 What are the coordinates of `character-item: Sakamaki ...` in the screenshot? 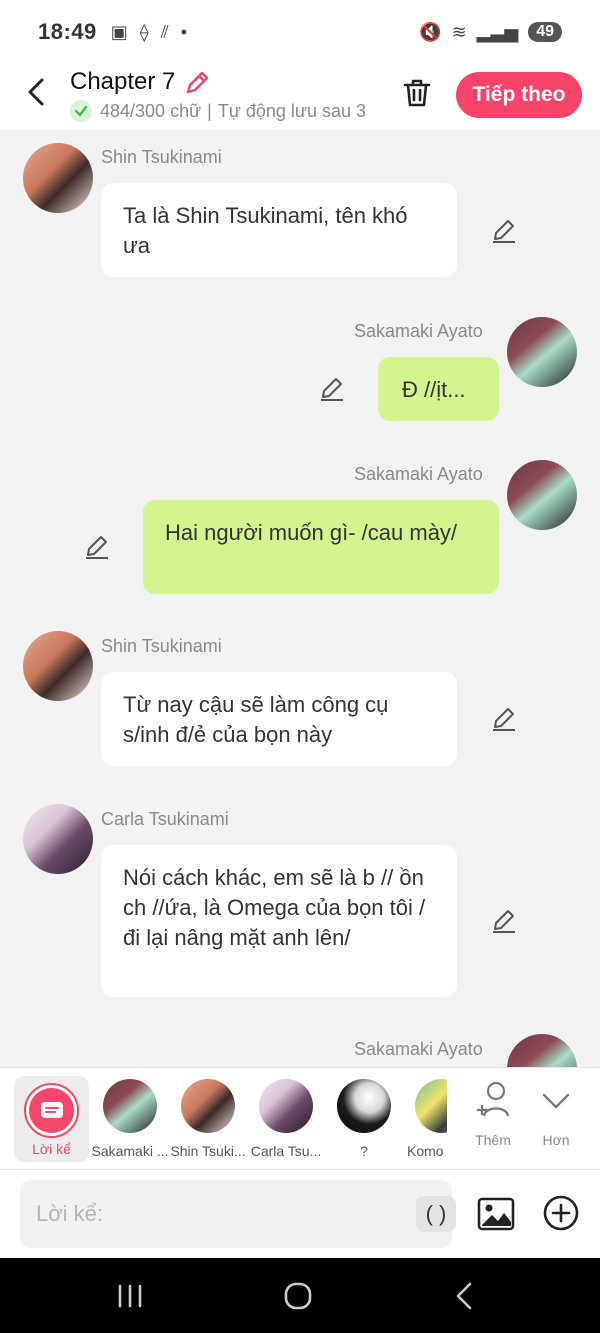 It's located at (130, 1119).